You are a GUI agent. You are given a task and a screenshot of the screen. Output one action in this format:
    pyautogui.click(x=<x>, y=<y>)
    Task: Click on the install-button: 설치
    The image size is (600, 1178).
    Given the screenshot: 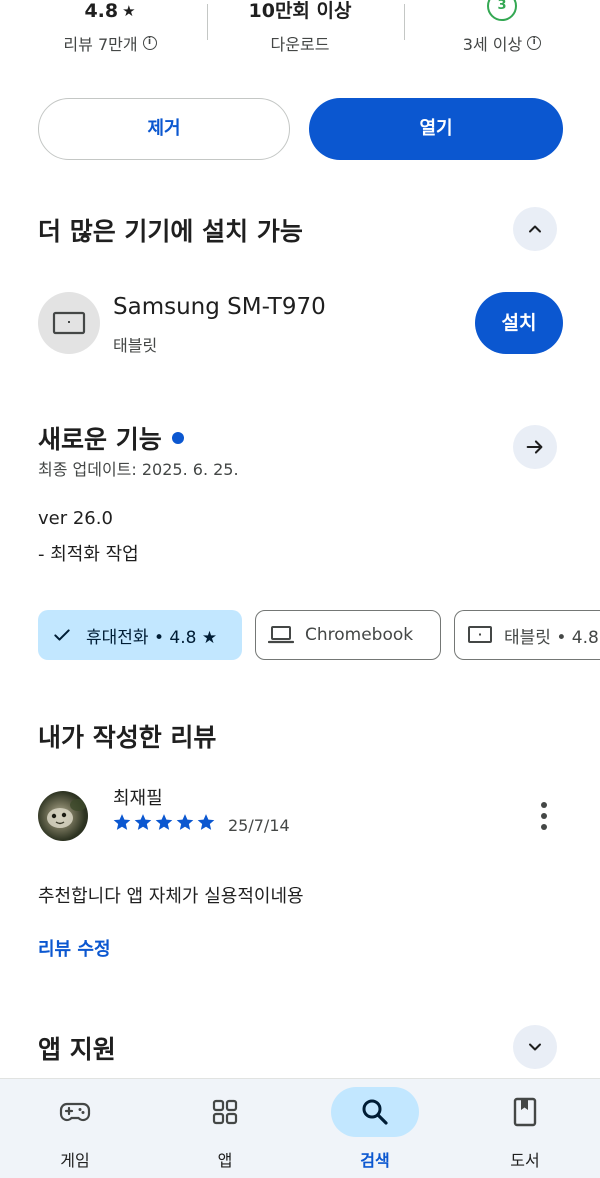 What is the action you would take?
    pyautogui.click(x=519, y=323)
    